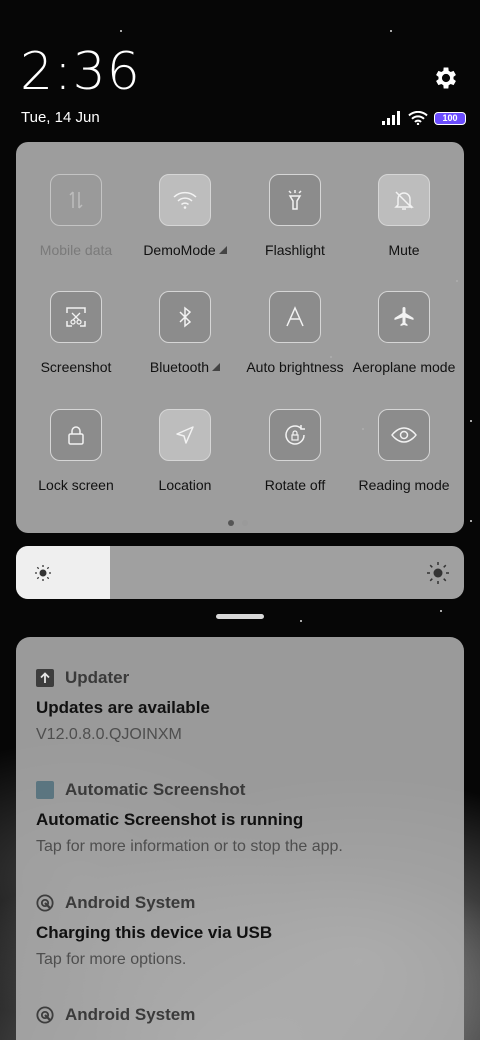 Image resolution: width=480 pixels, height=1040 pixels. I want to click on tile-mobile-data: Mobile data, so click(76, 216).